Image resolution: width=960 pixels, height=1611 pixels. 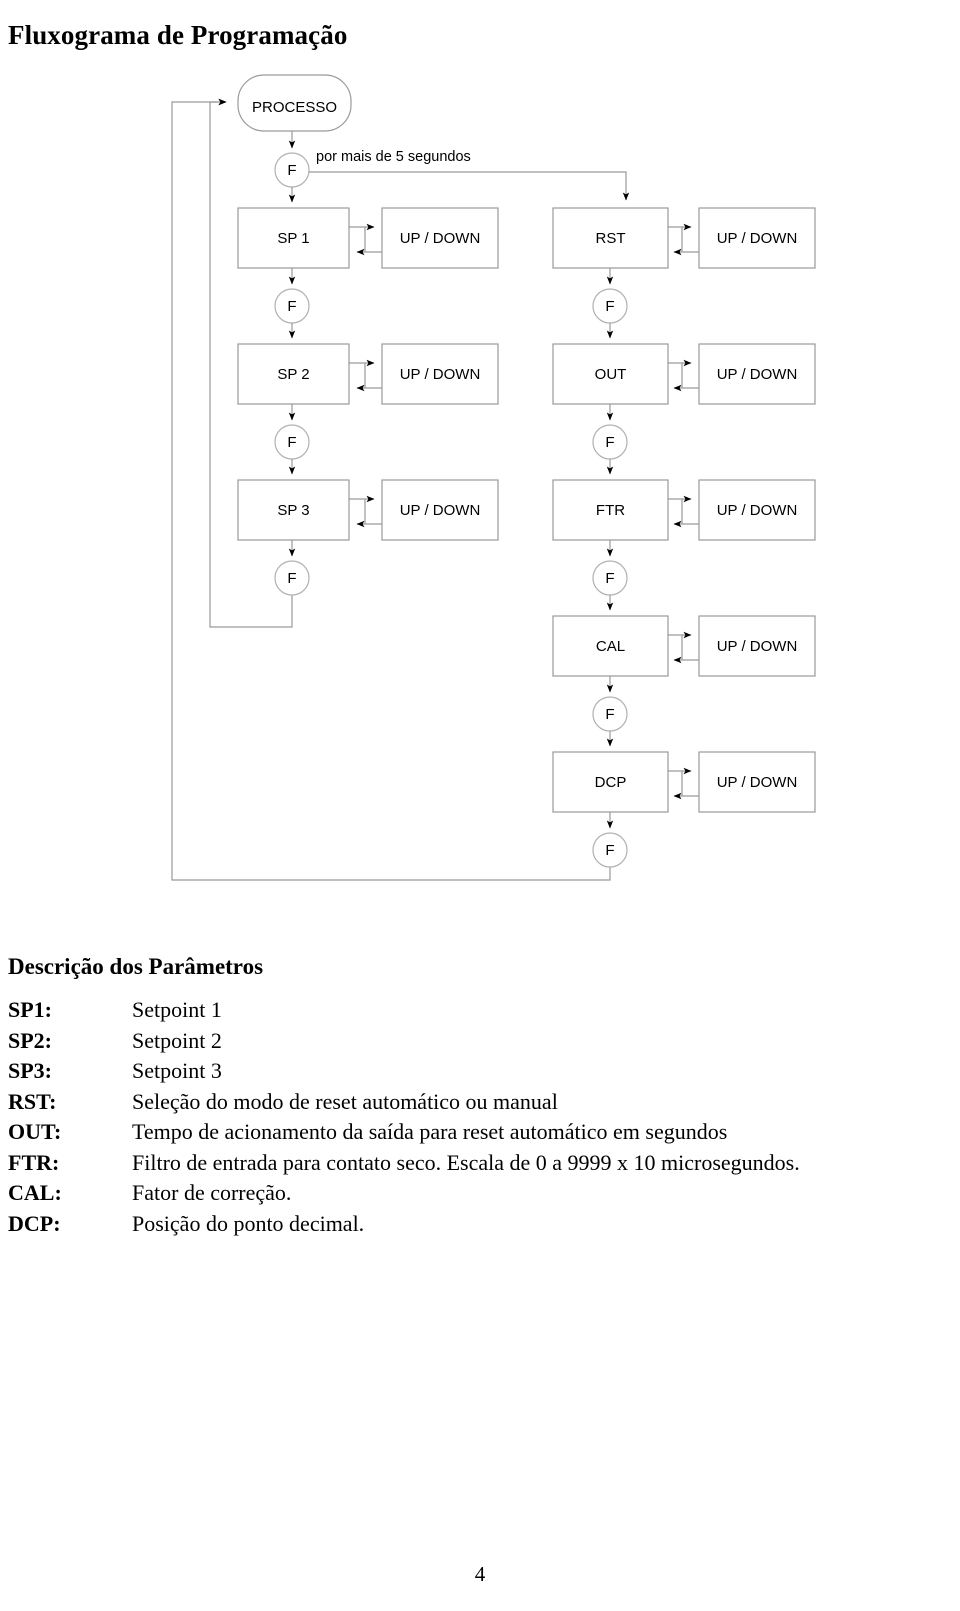 I want to click on f-circle-8-label: F, so click(x=609, y=850).